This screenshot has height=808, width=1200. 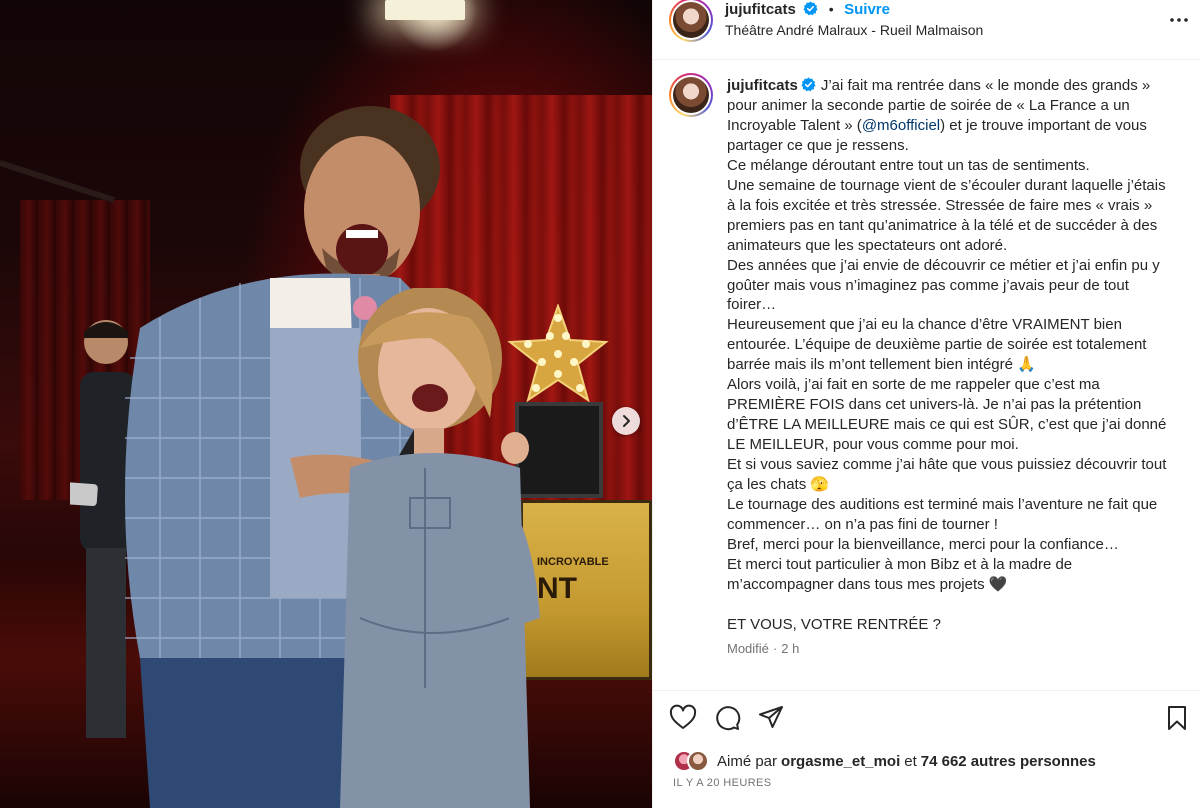 I want to click on chevron-right-icon, so click(x=626, y=421).